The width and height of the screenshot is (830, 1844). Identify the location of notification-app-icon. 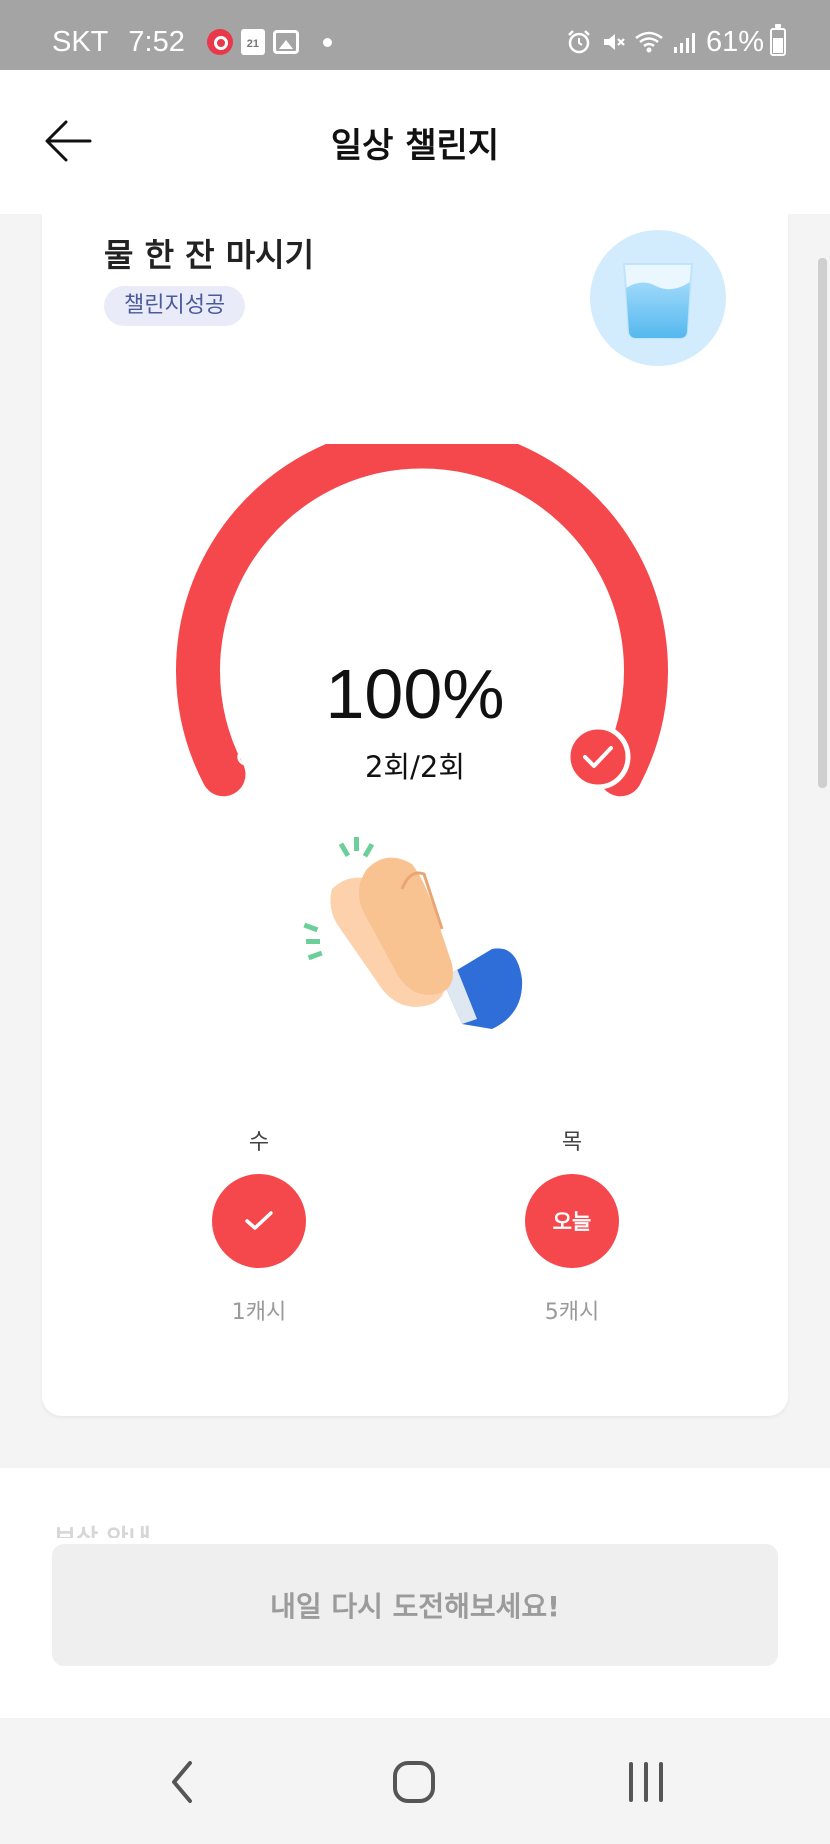
(219, 42).